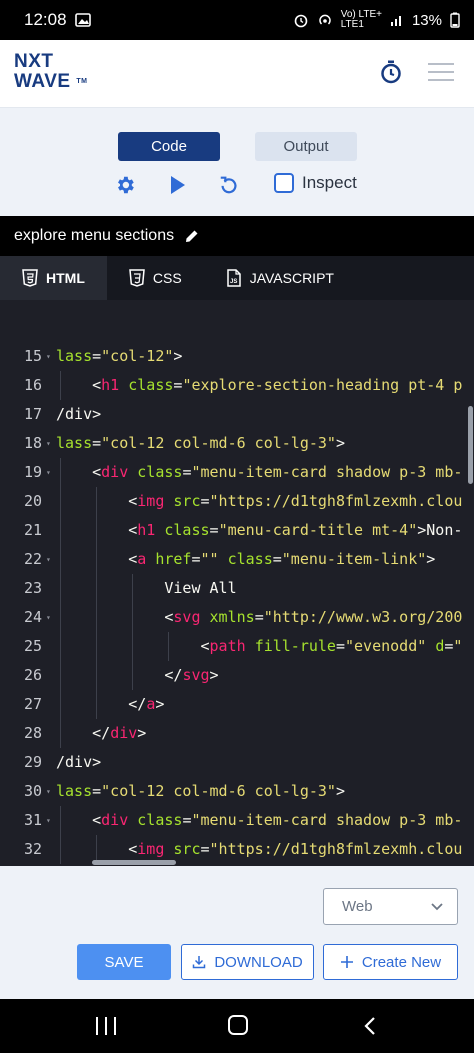  Describe the element at coordinates (301, 21) in the screenshot. I see `alarm-icon` at that location.